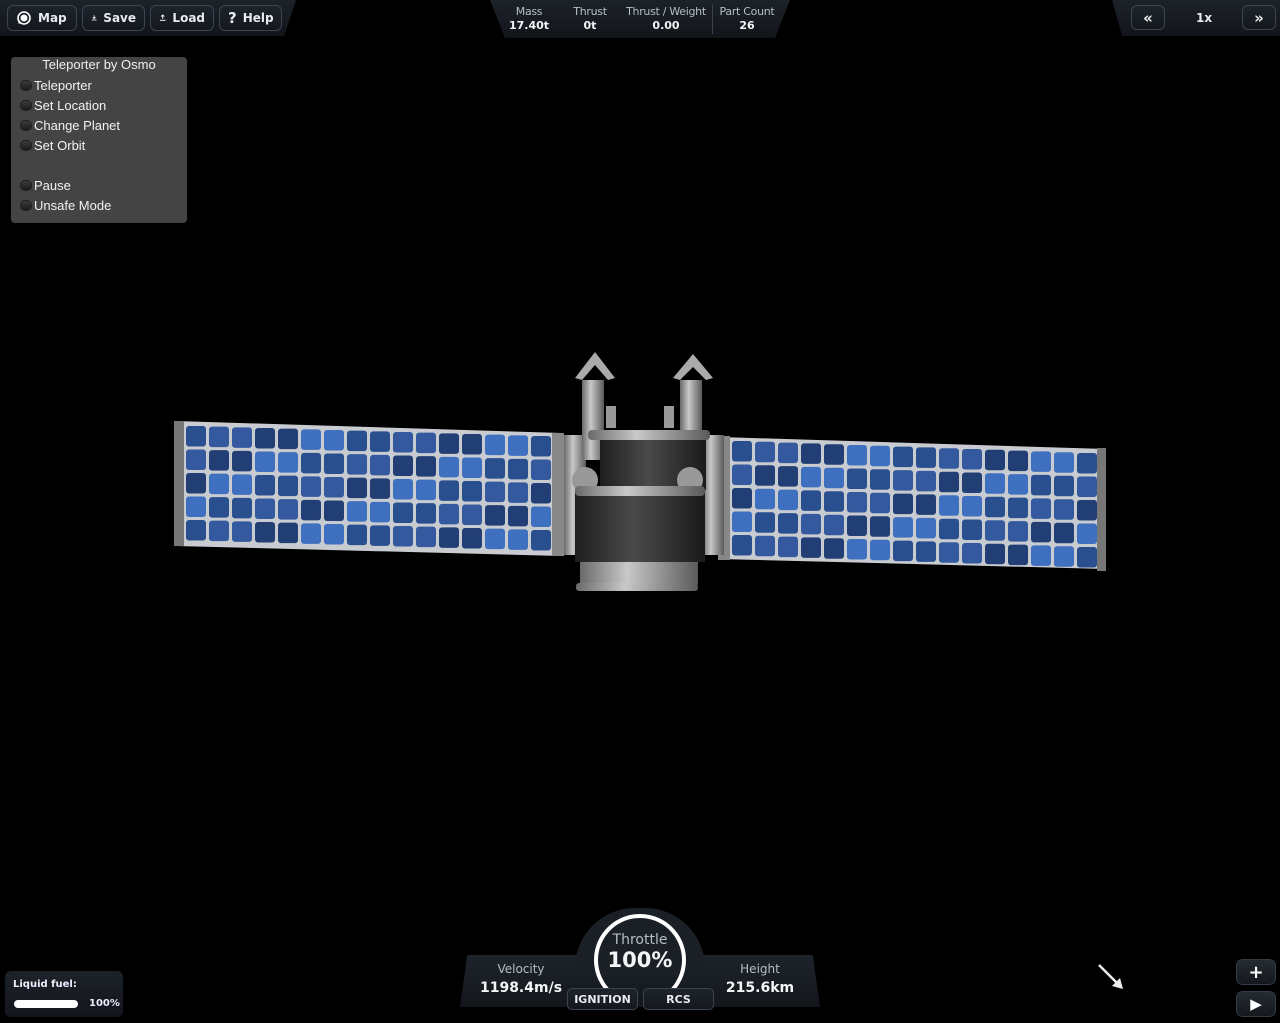 Image resolution: width=1280 pixels, height=1023 pixels. What do you see at coordinates (148, 18) in the screenshot?
I see `top-toolbar: Map Save Load ? Help` at bounding box center [148, 18].